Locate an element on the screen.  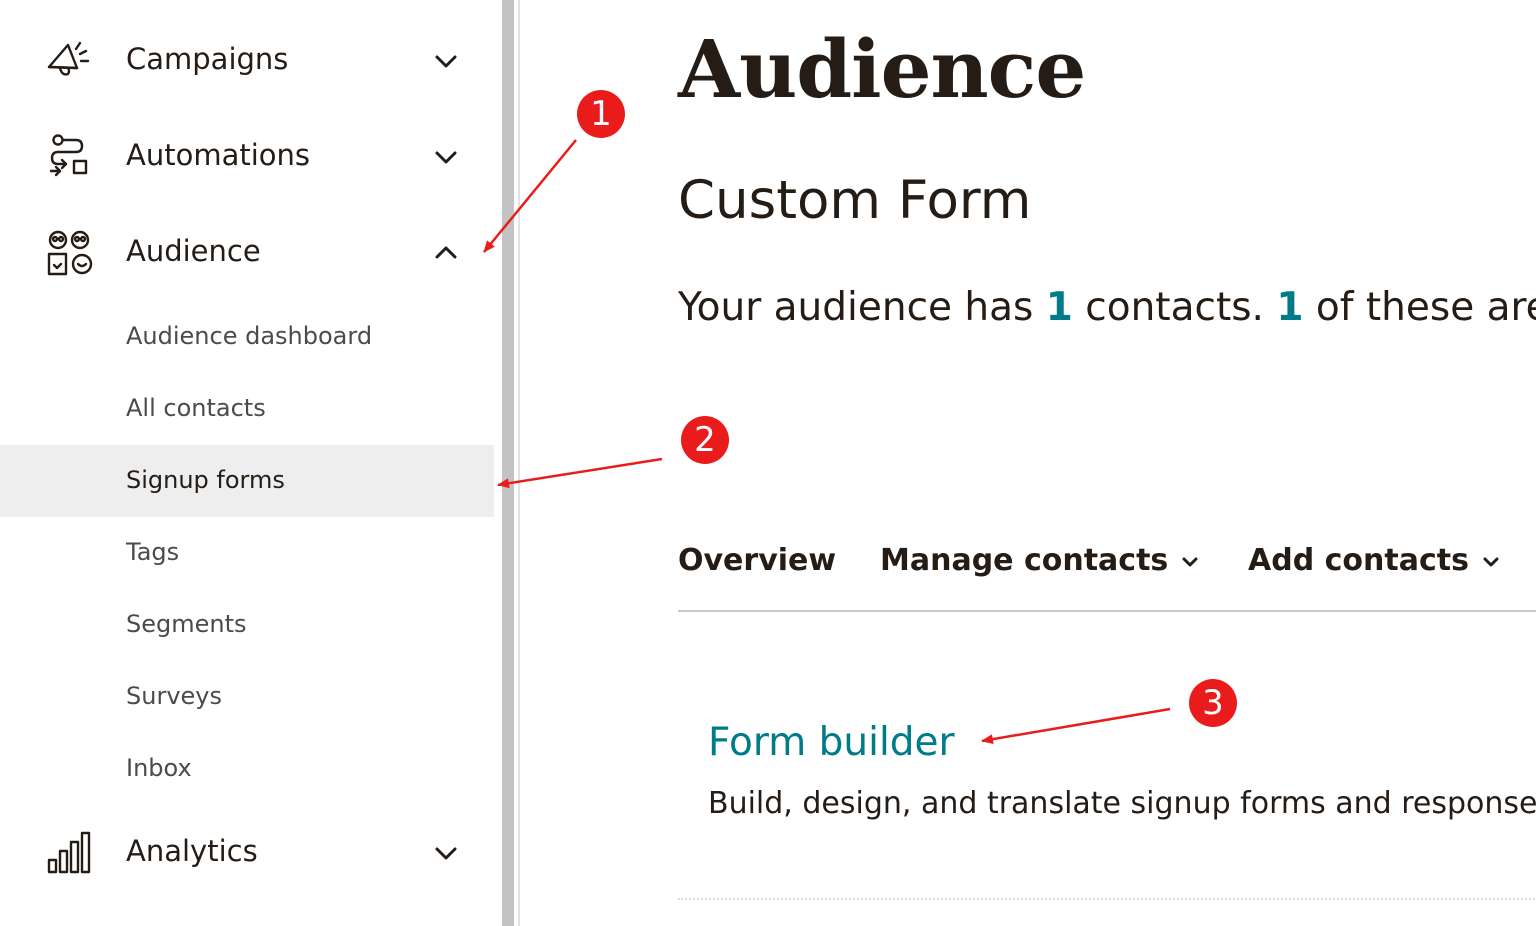
tab-label: Add contacts is located at coordinates (1358, 560).